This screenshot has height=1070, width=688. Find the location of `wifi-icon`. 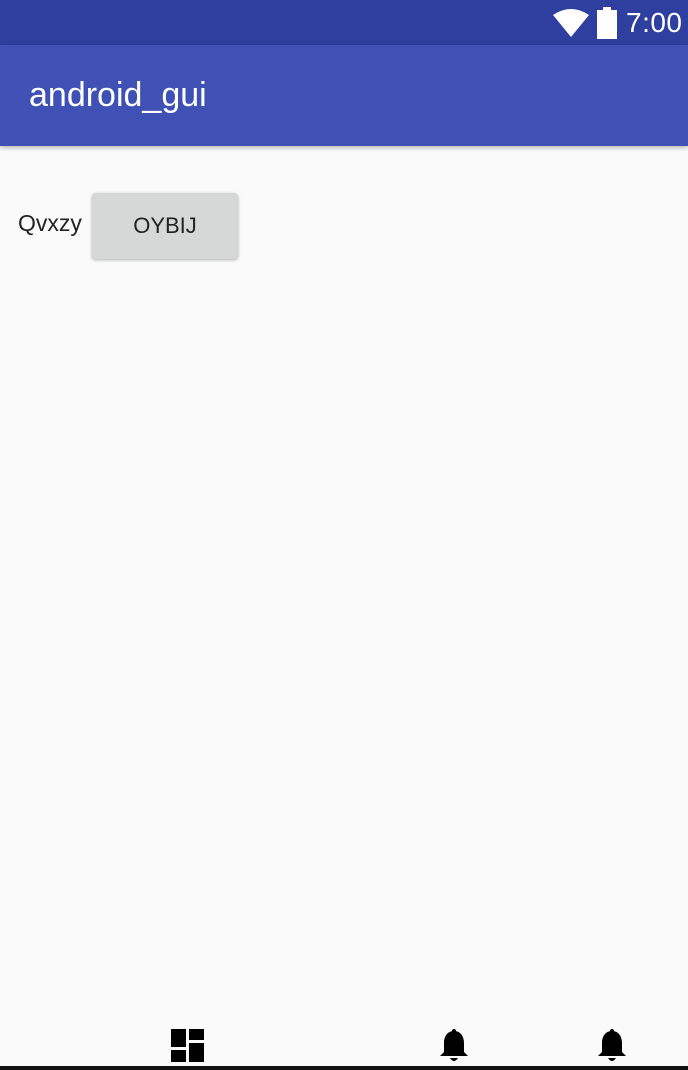

wifi-icon is located at coordinates (571, 23).